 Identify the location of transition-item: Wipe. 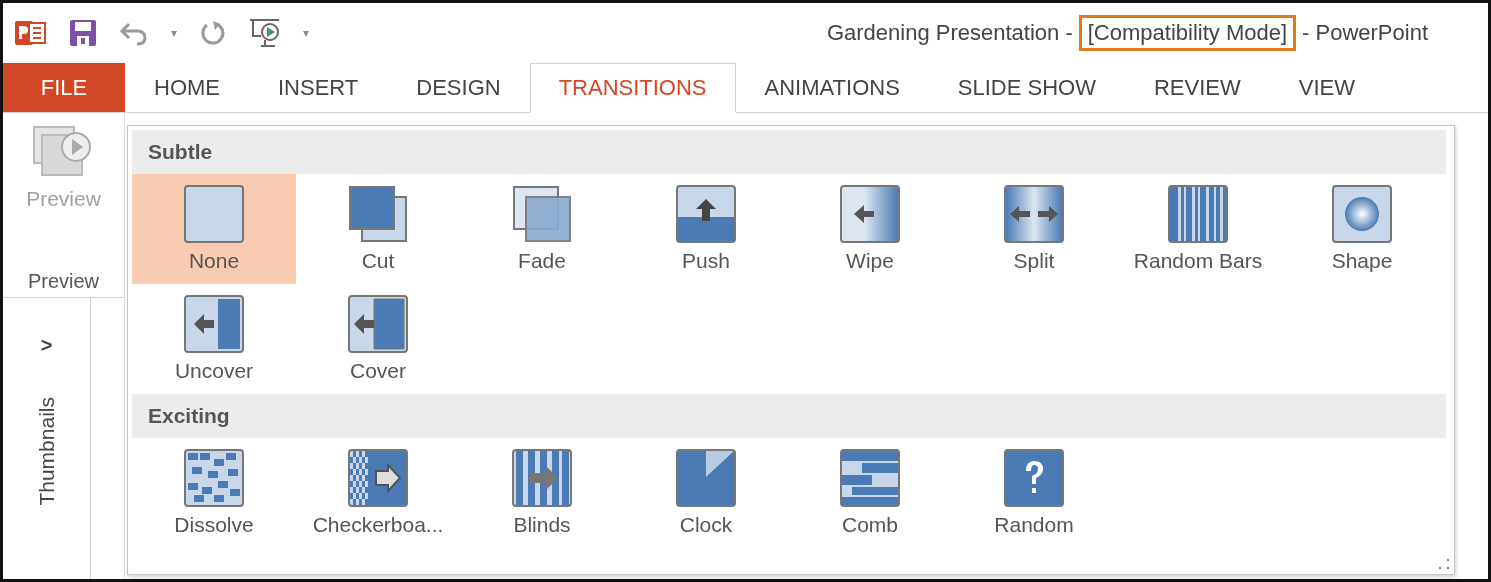
(870, 229).